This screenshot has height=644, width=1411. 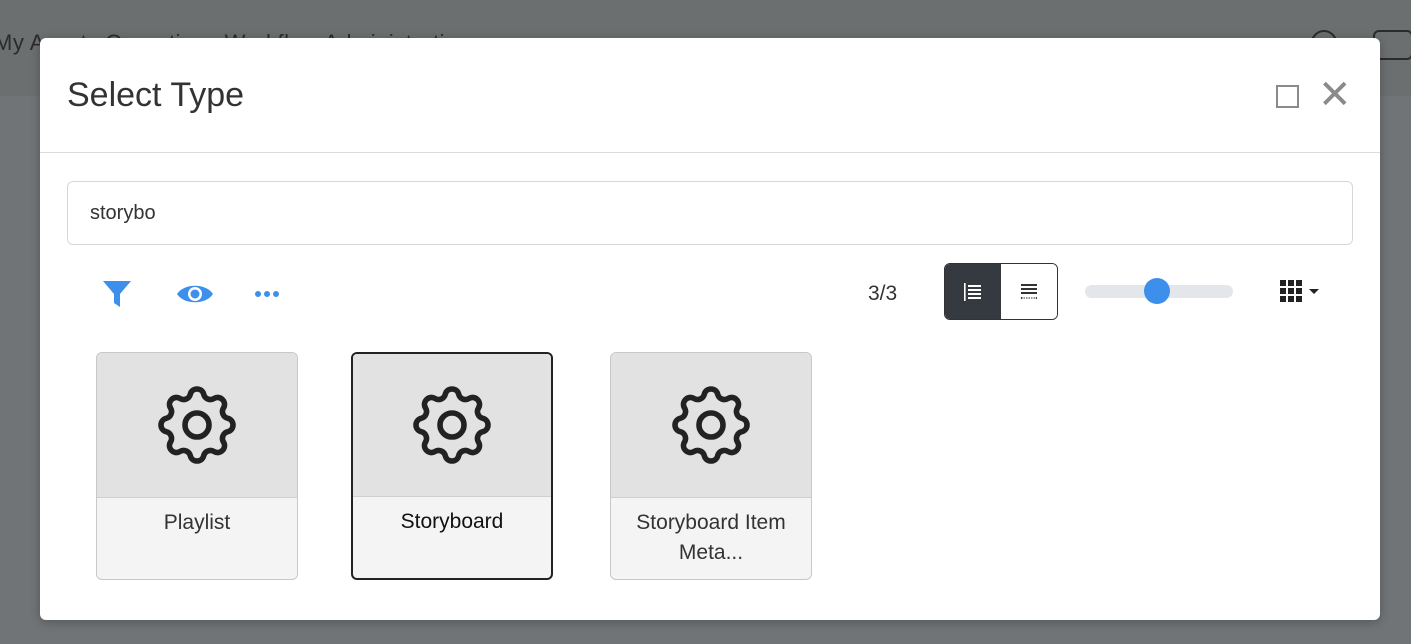 I want to click on view-mode-toggle, so click(x=1001, y=291).